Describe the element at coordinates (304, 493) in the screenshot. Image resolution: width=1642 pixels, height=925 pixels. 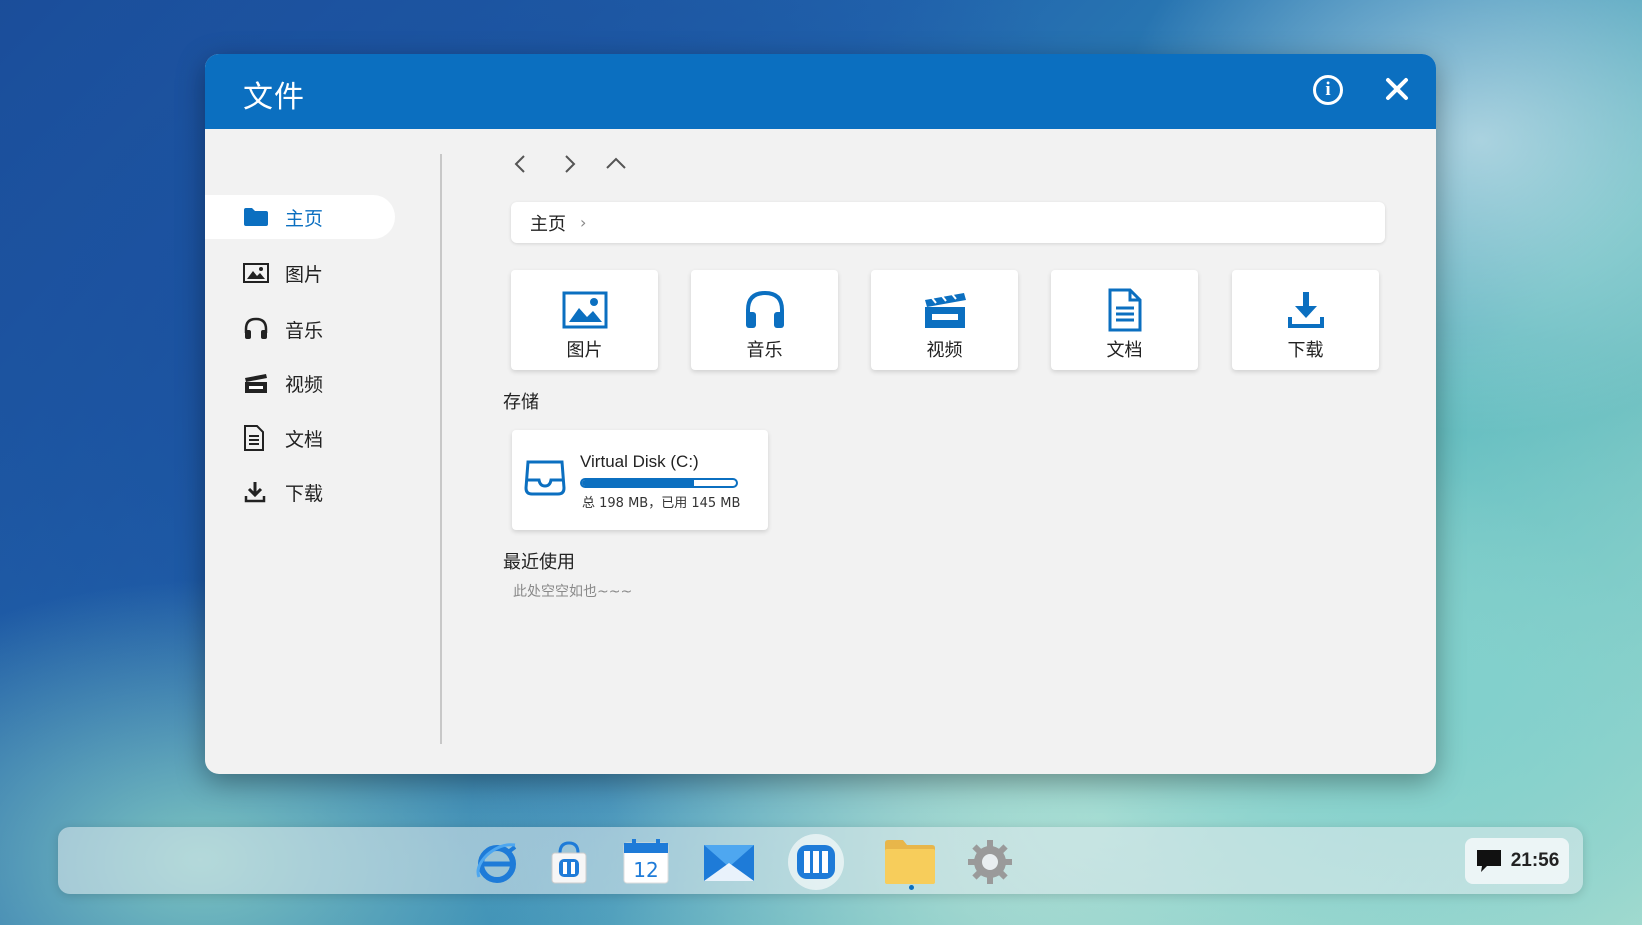
I see `sidebar-item-label: 下载` at that location.